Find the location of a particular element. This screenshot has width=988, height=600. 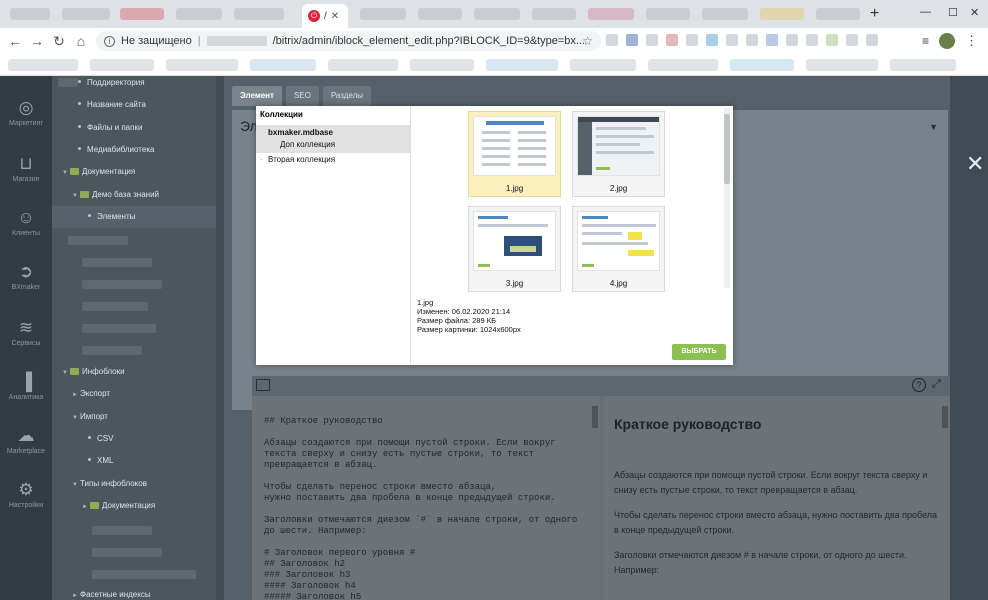

tree-item: ▼ Импорт is located at coordinates (134, 417).